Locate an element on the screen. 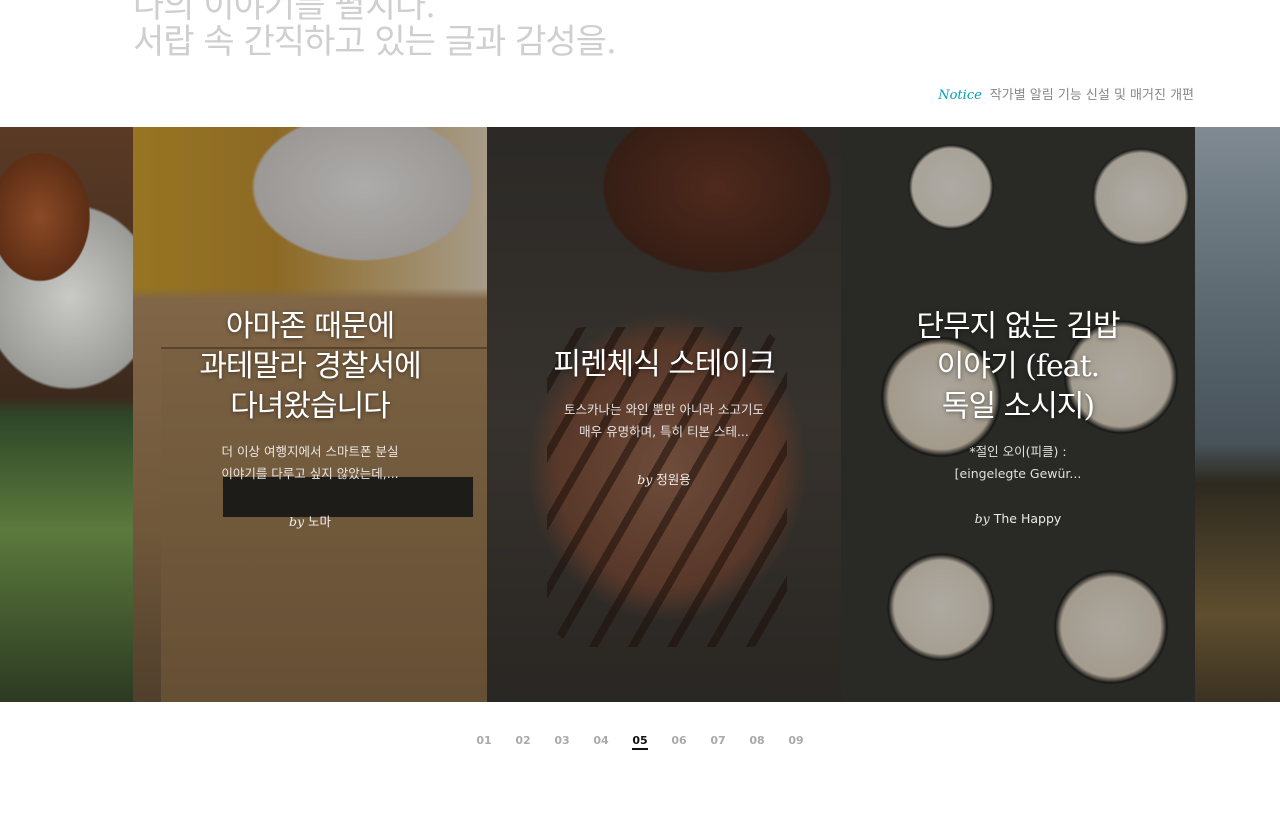 This screenshot has height=813, width=1280. notice-bar: Notice 작가별 알림 기능 신설 및 매거진 개편 is located at coordinates (1066, 93).